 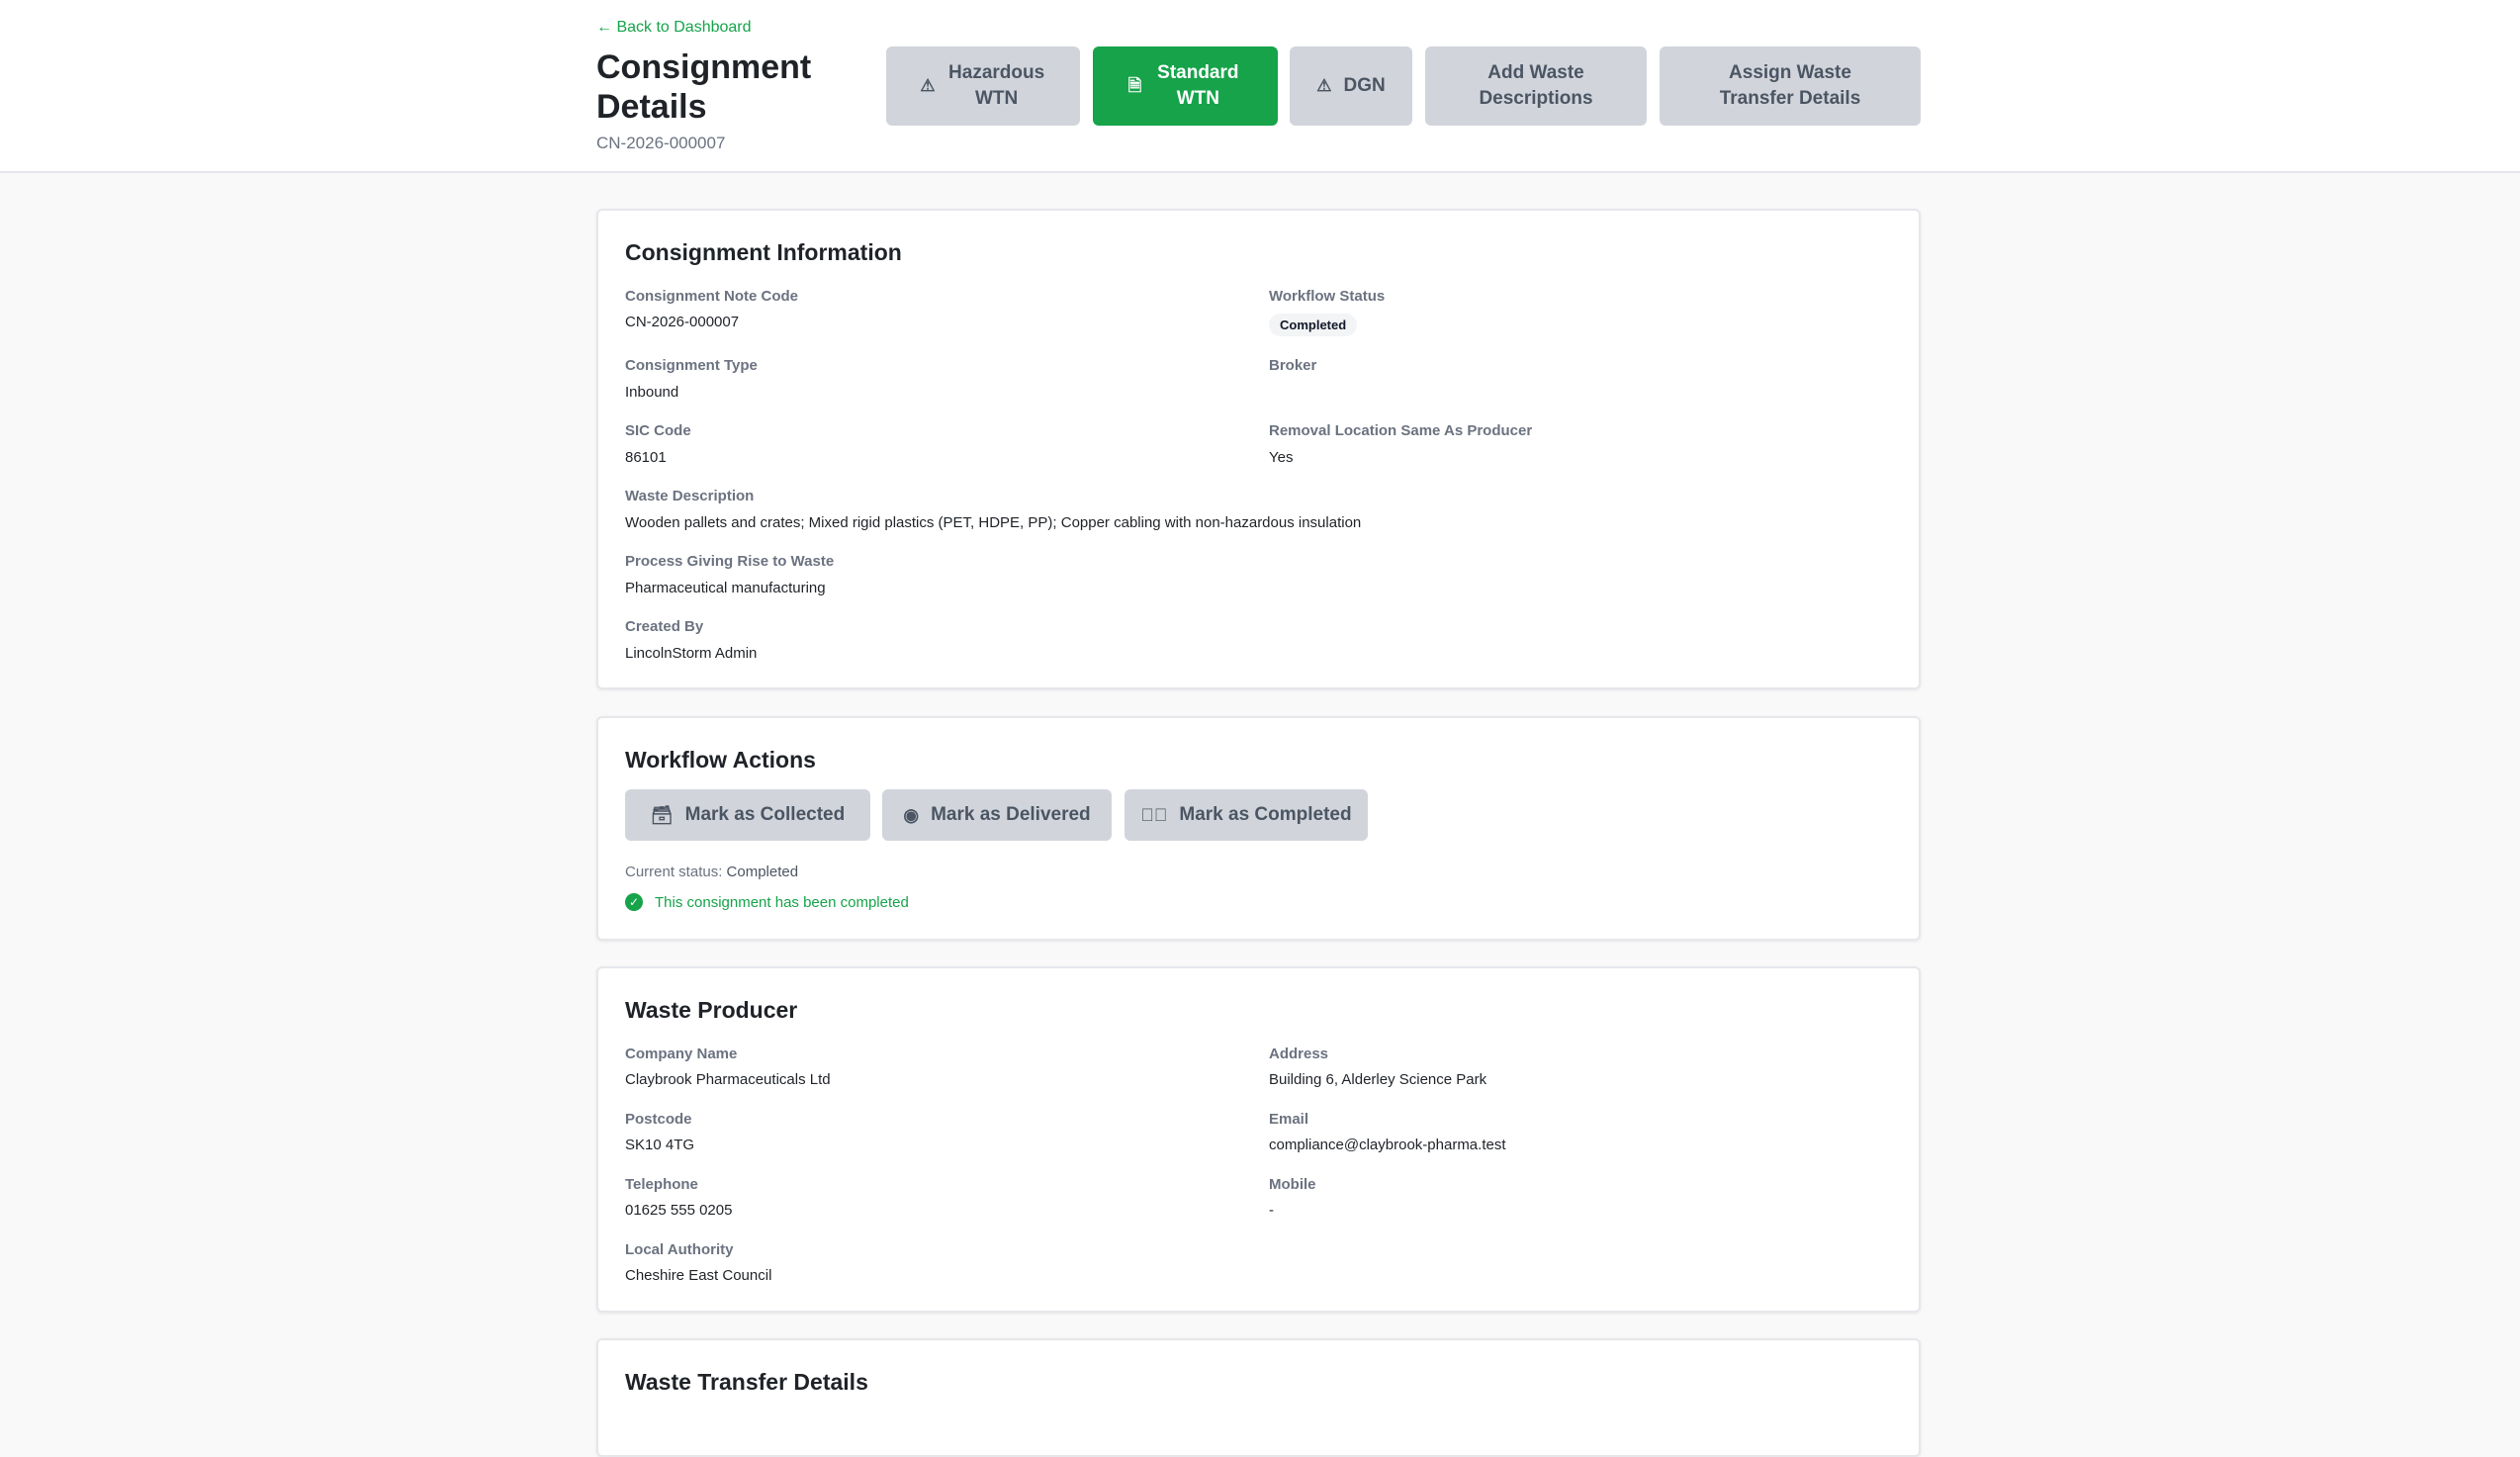 What do you see at coordinates (1154, 815) in the screenshot?
I see `check-circle-icon: ✓⃝` at bounding box center [1154, 815].